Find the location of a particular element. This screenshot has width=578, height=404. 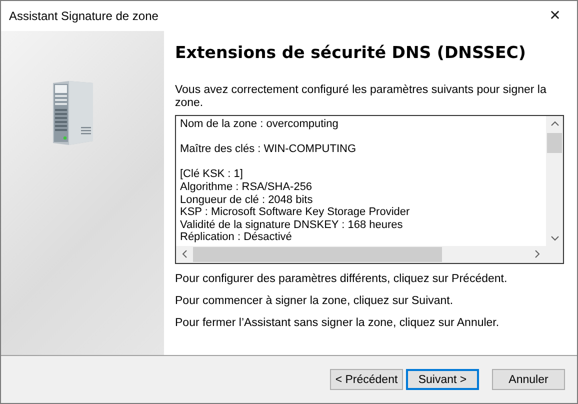

wizard-button: < Précédent is located at coordinates (366, 379).